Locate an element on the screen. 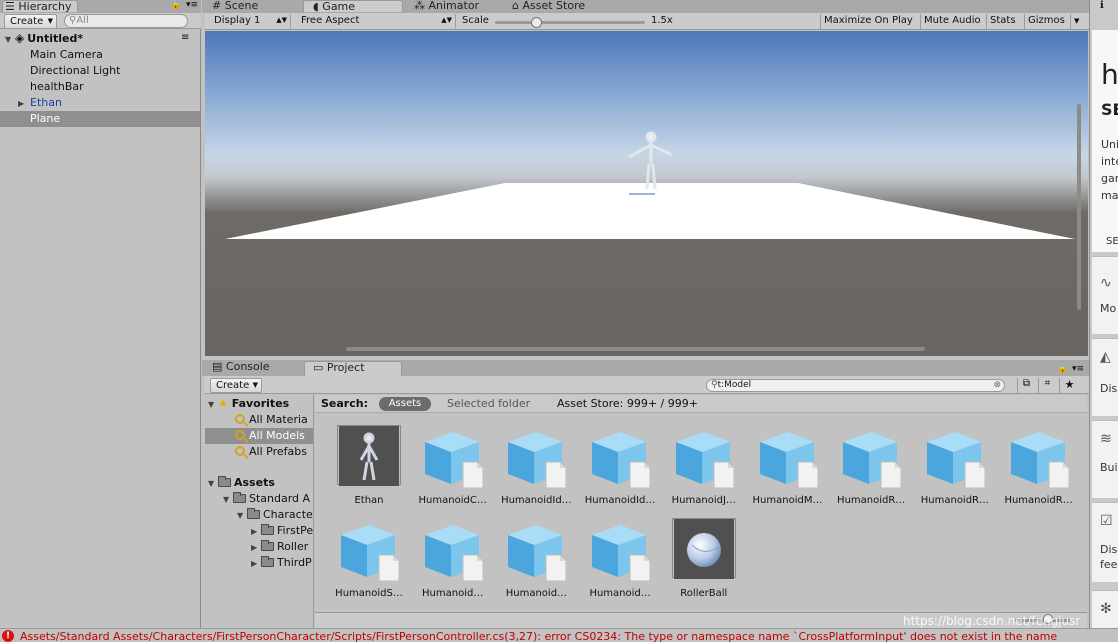  saved-search-icon is located at coordinates (240, 435).